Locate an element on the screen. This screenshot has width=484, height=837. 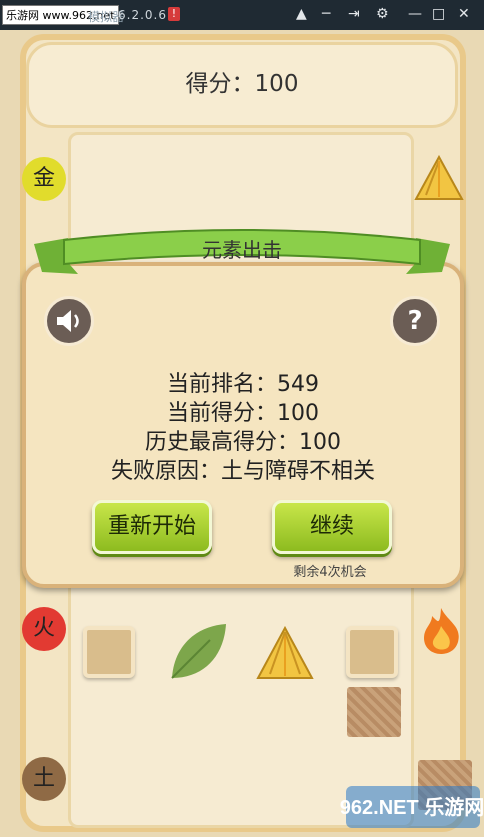
site-logo: 962.NET 乐游网 is located at coordinates (412, 805).